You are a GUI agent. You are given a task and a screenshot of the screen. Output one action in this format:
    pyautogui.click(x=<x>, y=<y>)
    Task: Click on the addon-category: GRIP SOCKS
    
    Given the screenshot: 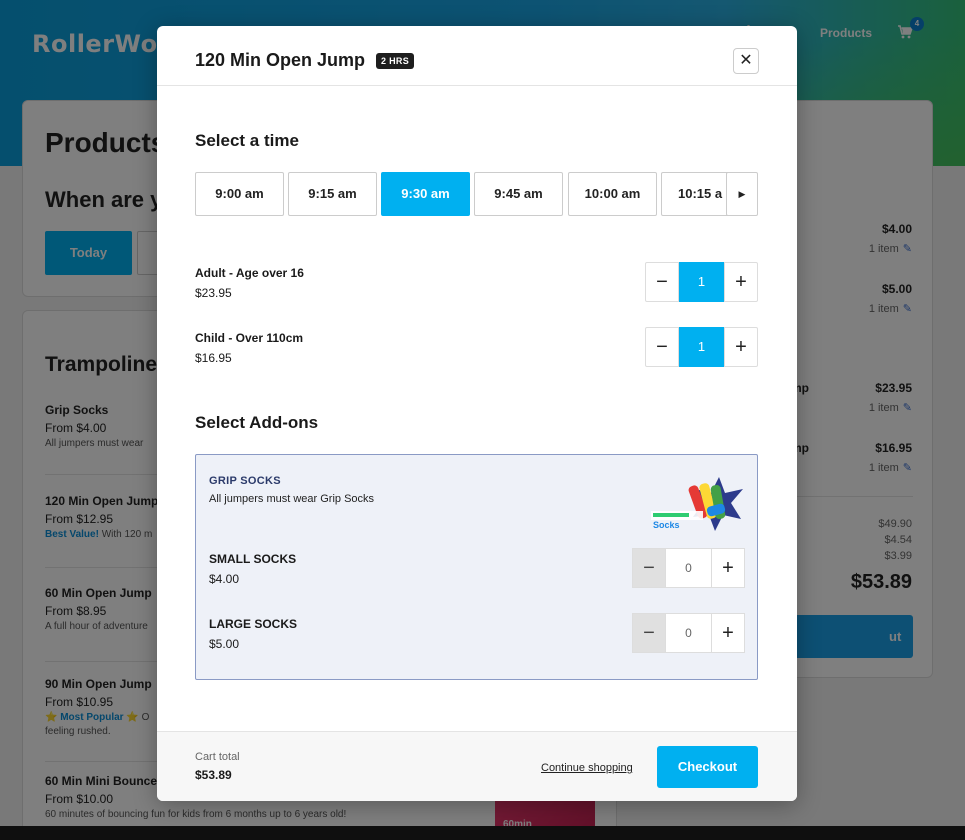 What is the action you would take?
    pyautogui.click(x=245, y=481)
    